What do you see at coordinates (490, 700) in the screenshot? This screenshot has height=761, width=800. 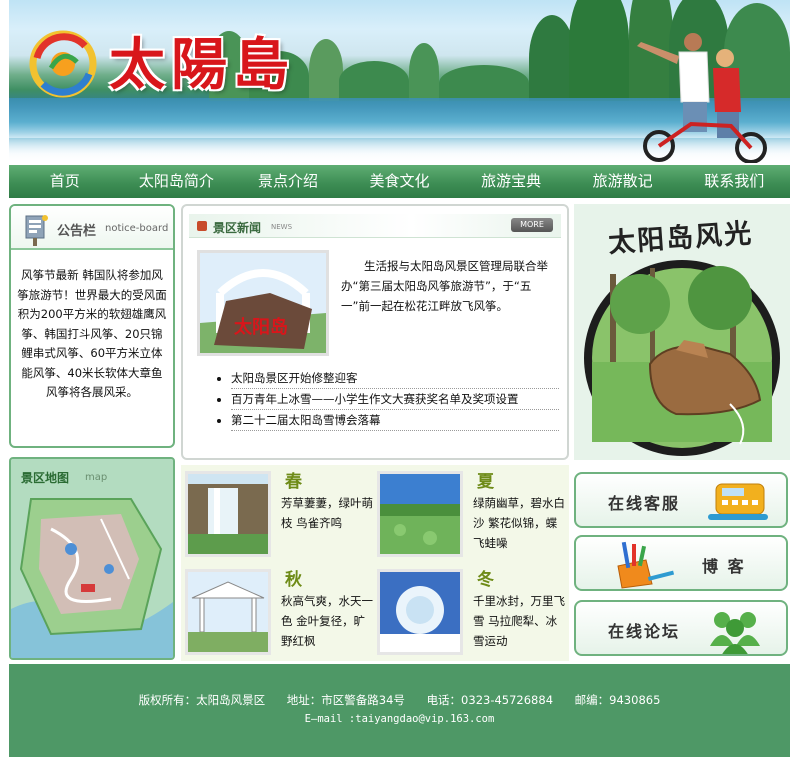 I see `footer-phone: 电话：0323-45726884` at bounding box center [490, 700].